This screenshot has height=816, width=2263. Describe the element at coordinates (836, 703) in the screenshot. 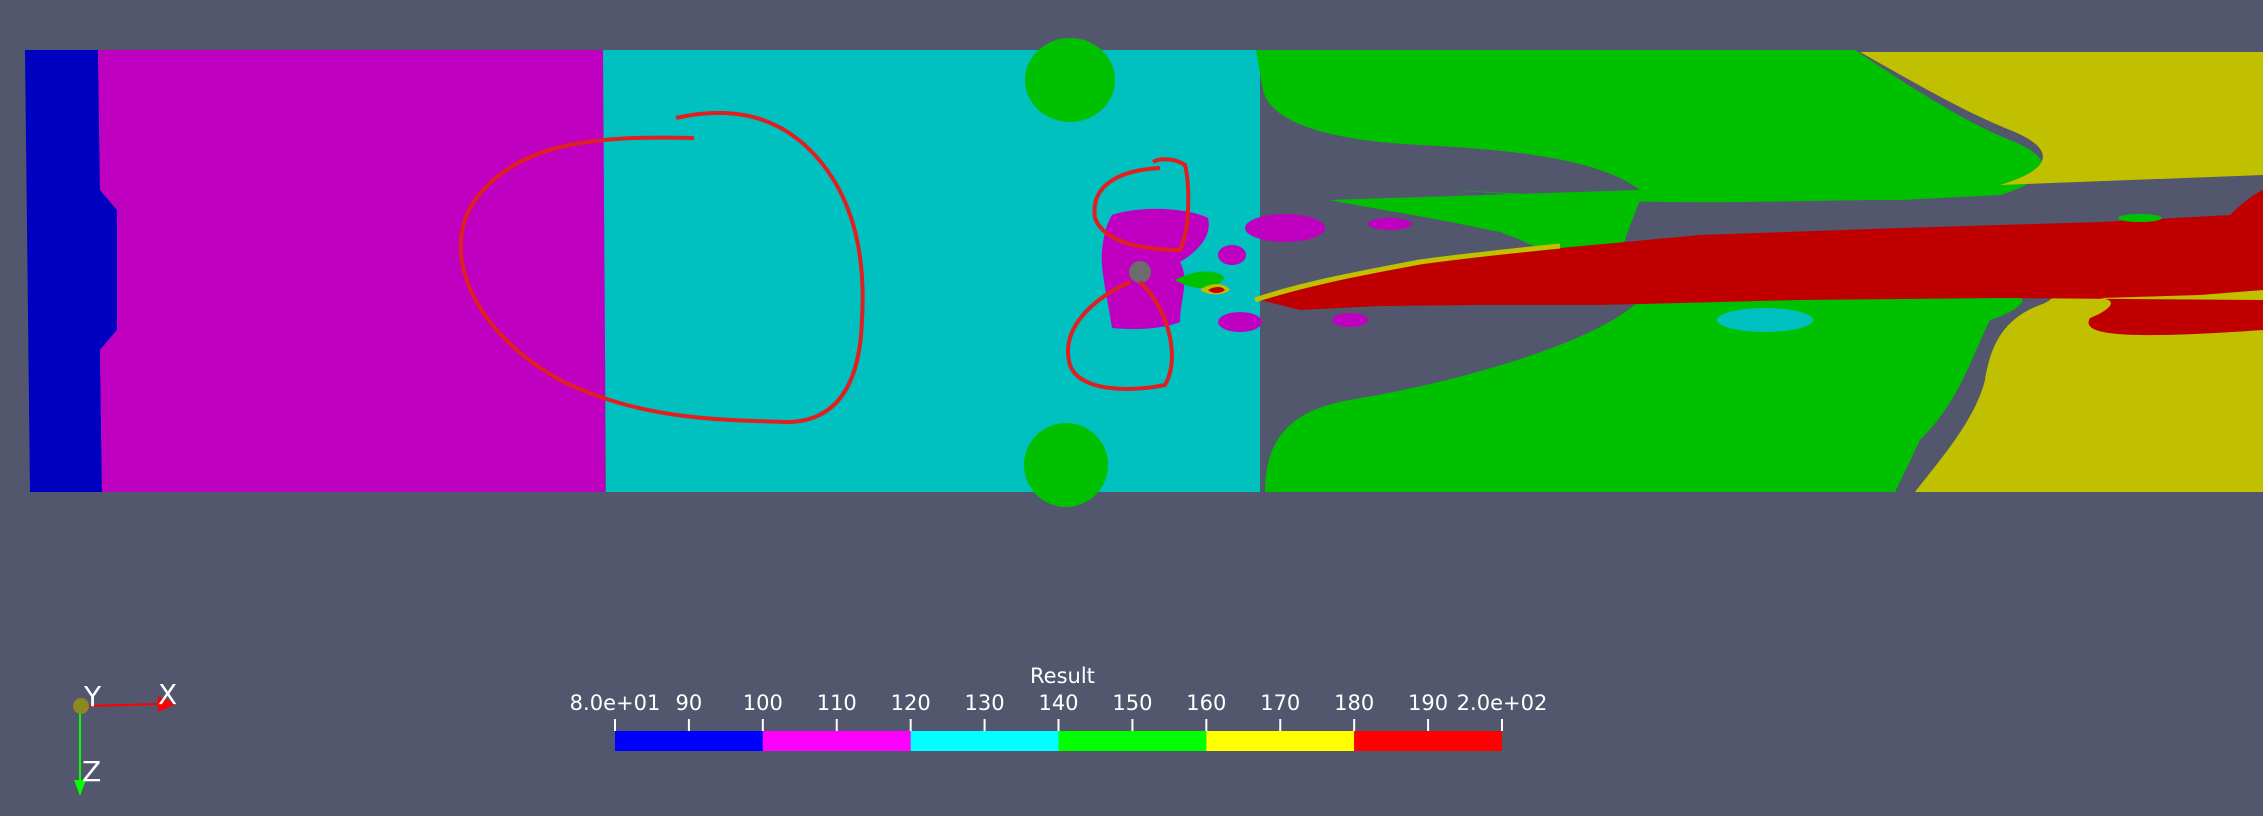

I see `scalar-bar-tick-label-3: 110` at that location.